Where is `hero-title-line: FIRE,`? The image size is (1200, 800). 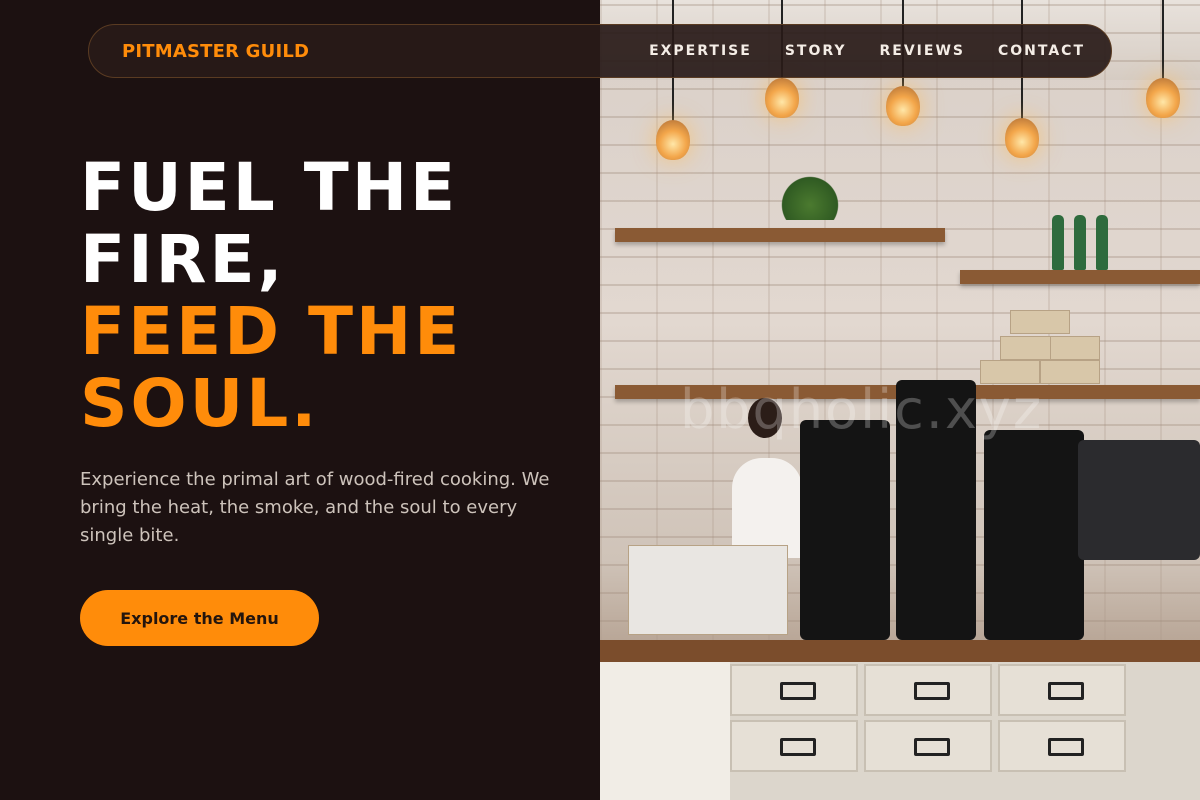 hero-title-line: FIRE, is located at coordinates (183, 259).